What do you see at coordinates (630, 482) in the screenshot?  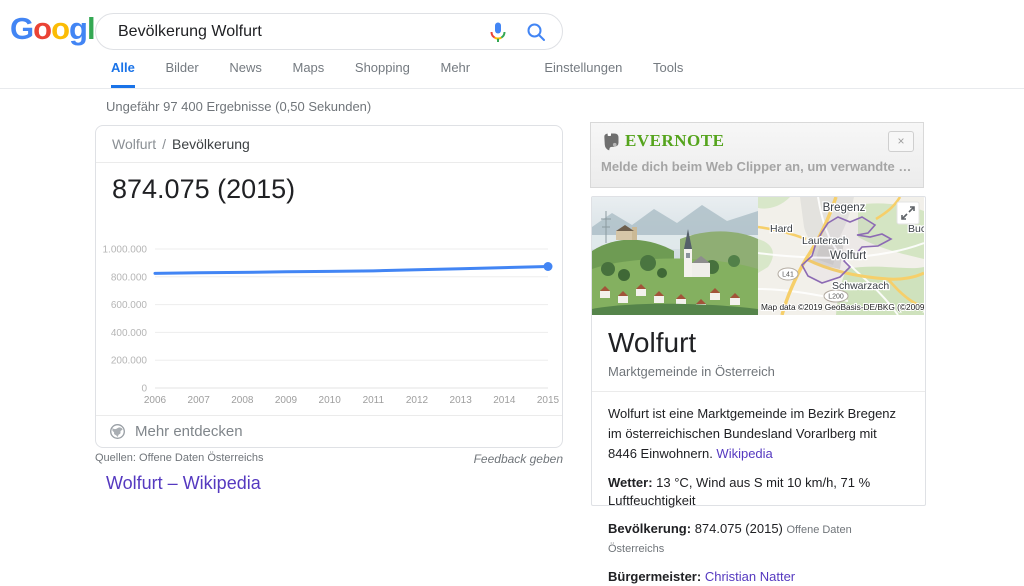 I see `fact-weather-label: Wetter:` at bounding box center [630, 482].